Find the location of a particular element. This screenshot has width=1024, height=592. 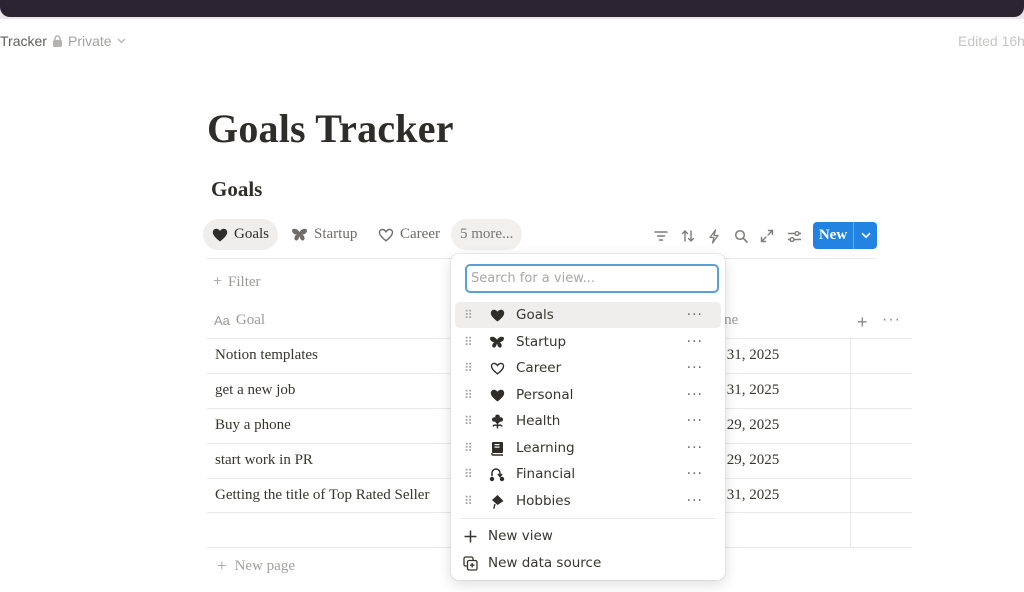

tab-career: Career is located at coordinates (409, 234).